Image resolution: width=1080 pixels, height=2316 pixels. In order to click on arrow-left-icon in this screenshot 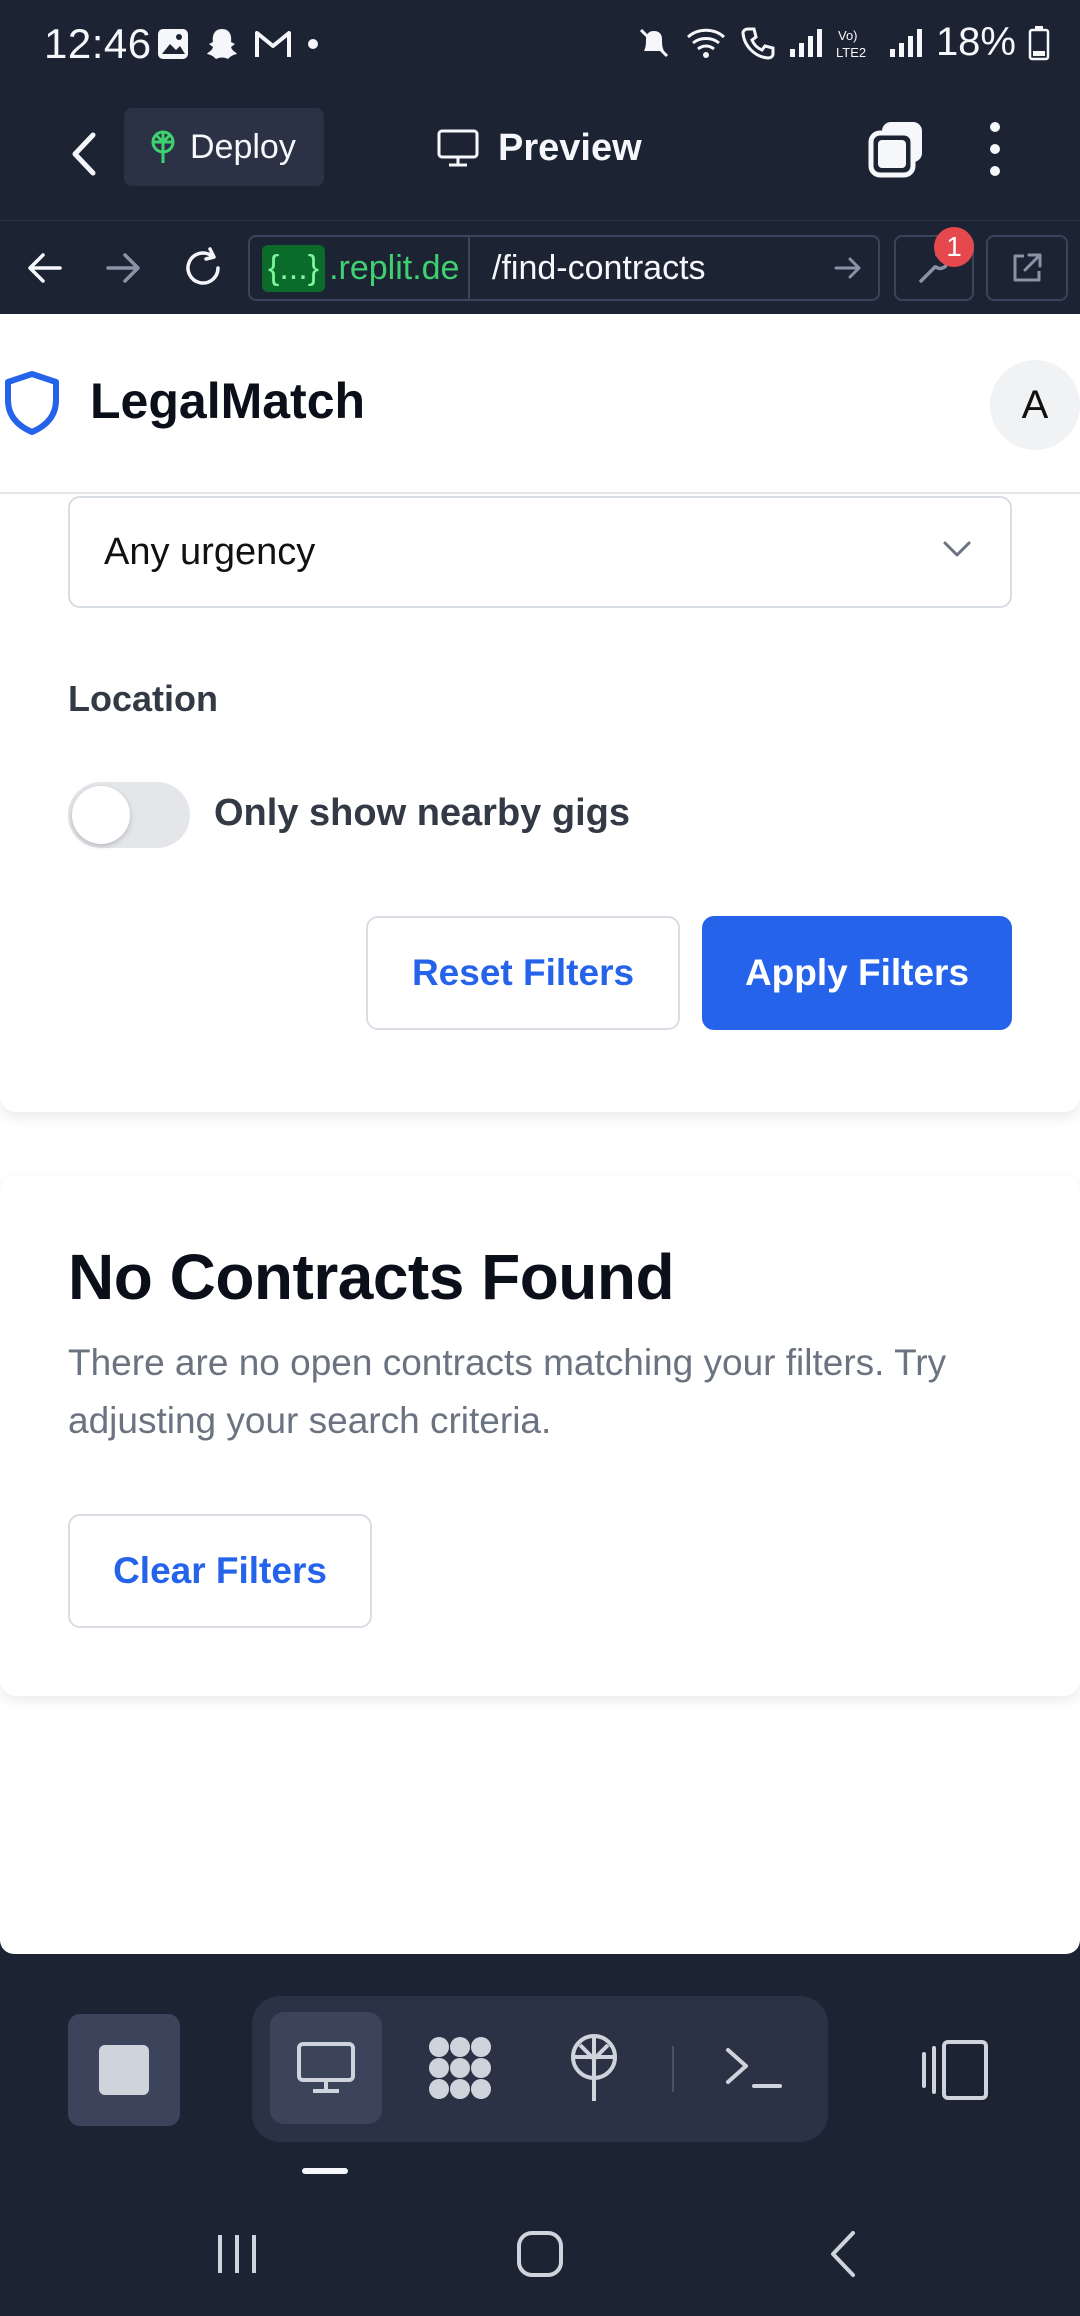, I will do `click(45, 268)`.